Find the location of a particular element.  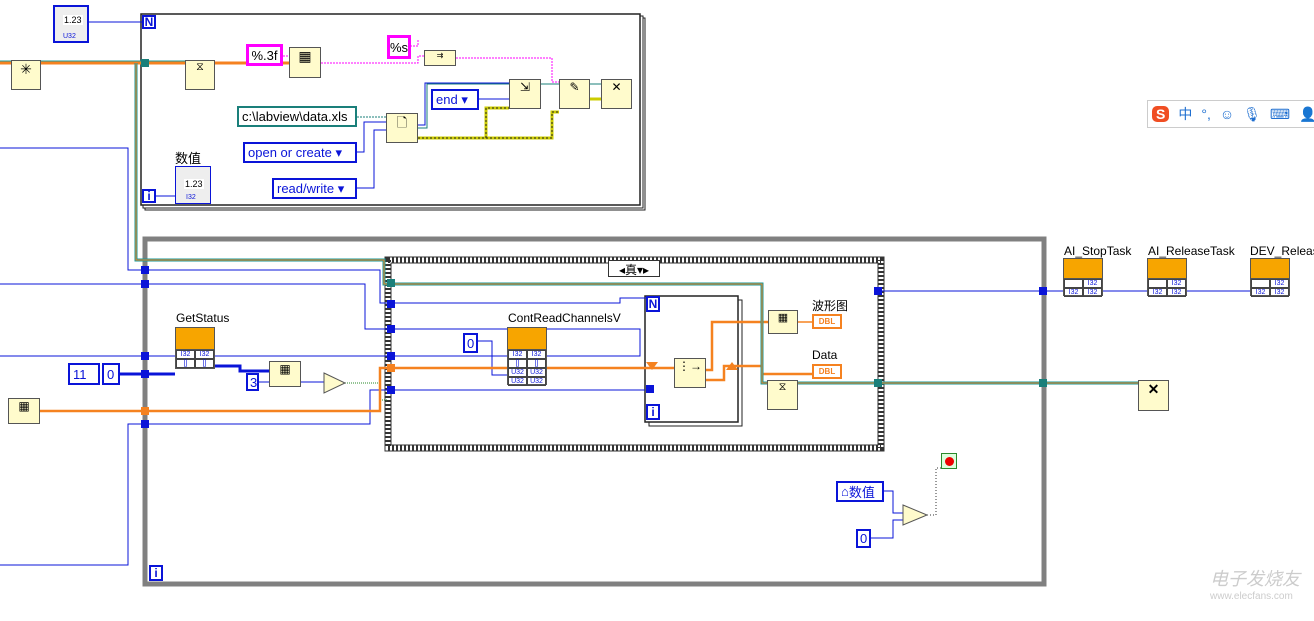

watermark-text: 电子发烧友 is located at coordinates (1255, 579).